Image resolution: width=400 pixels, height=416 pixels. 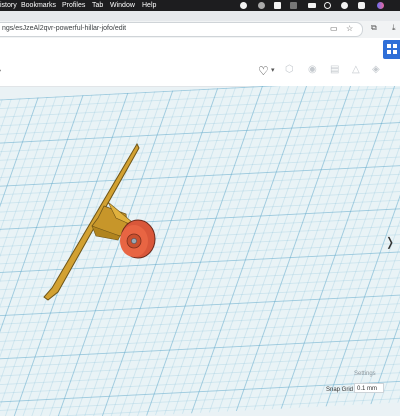 What do you see at coordinates (369, 388) in the screenshot?
I see `snap-grid-select: 0.1 mm` at bounding box center [369, 388].